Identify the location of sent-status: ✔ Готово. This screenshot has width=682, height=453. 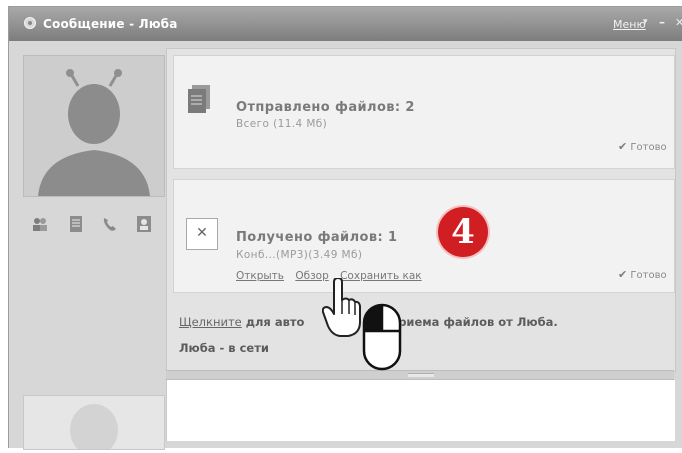
(642, 146).